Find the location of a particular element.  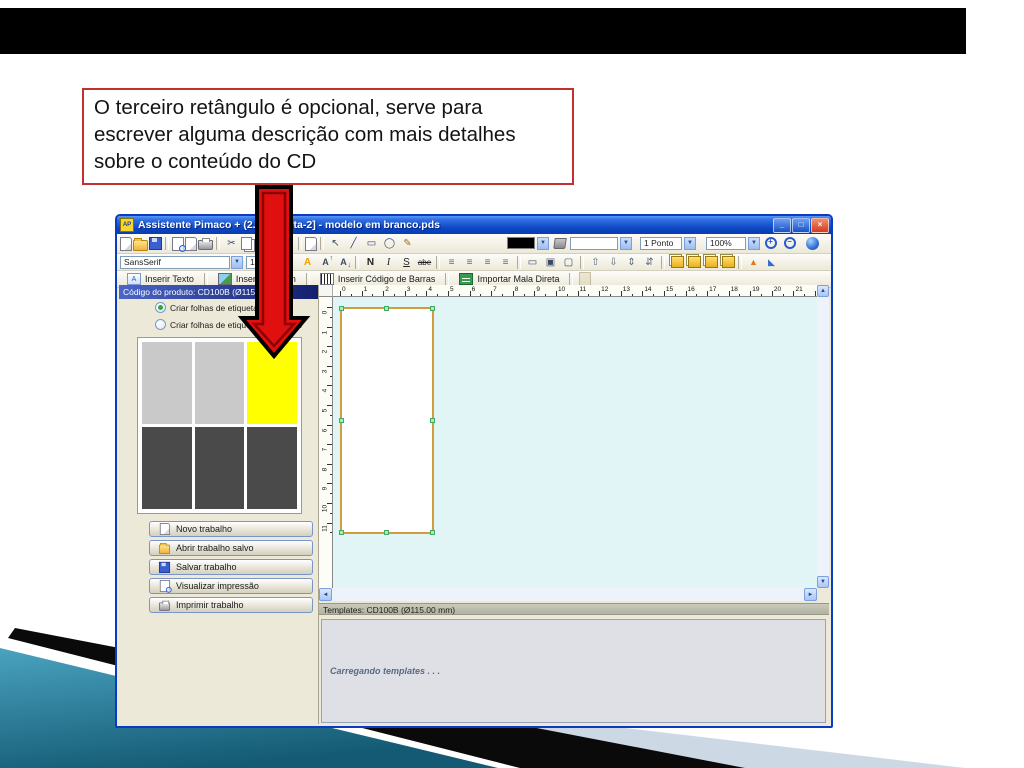

font-color-icon: A is located at coordinates (307, 262).